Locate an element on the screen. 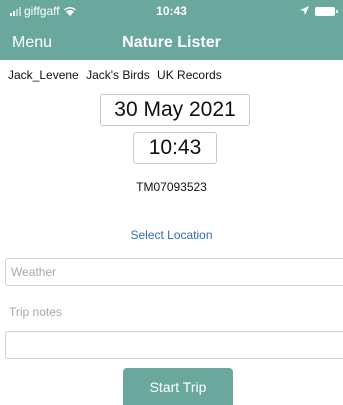  tab-list: Jack's Birds is located at coordinates (118, 75).